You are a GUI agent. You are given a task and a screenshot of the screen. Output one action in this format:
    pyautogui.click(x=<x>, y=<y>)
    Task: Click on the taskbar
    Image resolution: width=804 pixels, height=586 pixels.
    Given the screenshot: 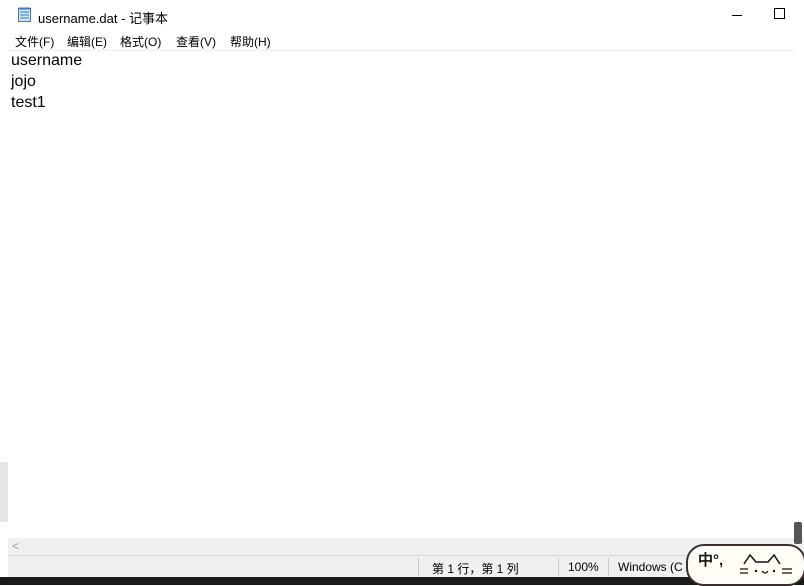 What is the action you would take?
    pyautogui.click(x=402, y=581)
    